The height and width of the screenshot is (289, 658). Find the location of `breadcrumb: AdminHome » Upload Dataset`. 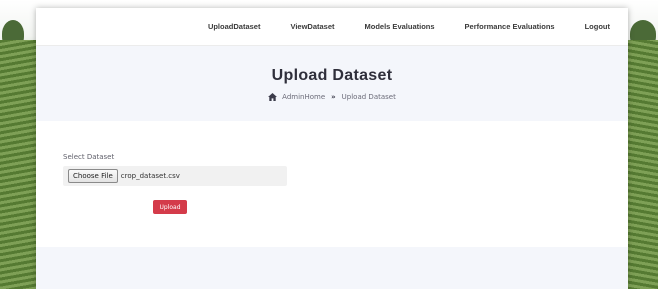

breadcrumb: AdminHome » Upload Dataset is located at coordinates (332, 96).